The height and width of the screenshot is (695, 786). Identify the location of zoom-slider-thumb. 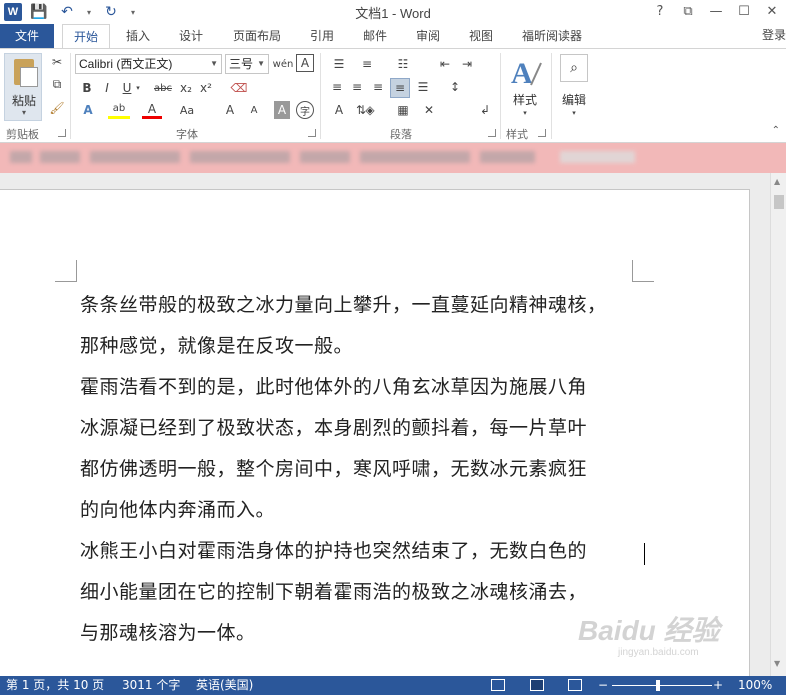
(658, 685).